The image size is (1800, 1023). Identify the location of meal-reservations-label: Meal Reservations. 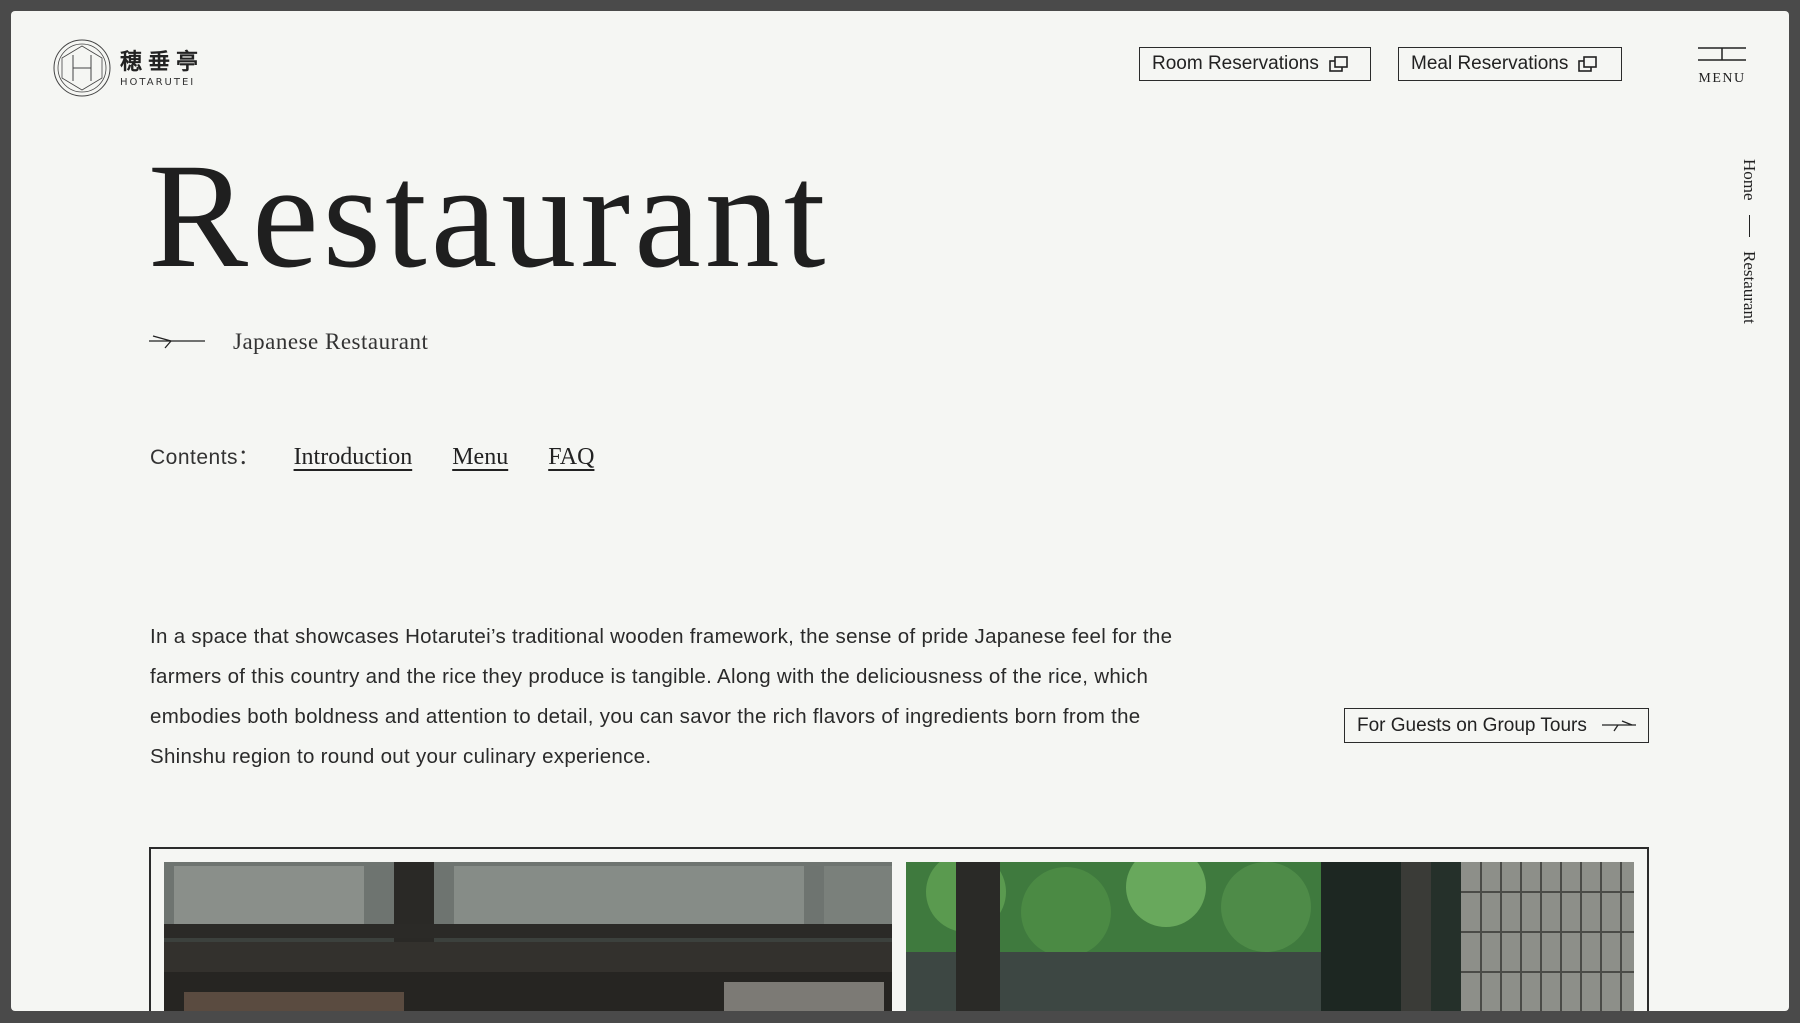
(1490, 63).